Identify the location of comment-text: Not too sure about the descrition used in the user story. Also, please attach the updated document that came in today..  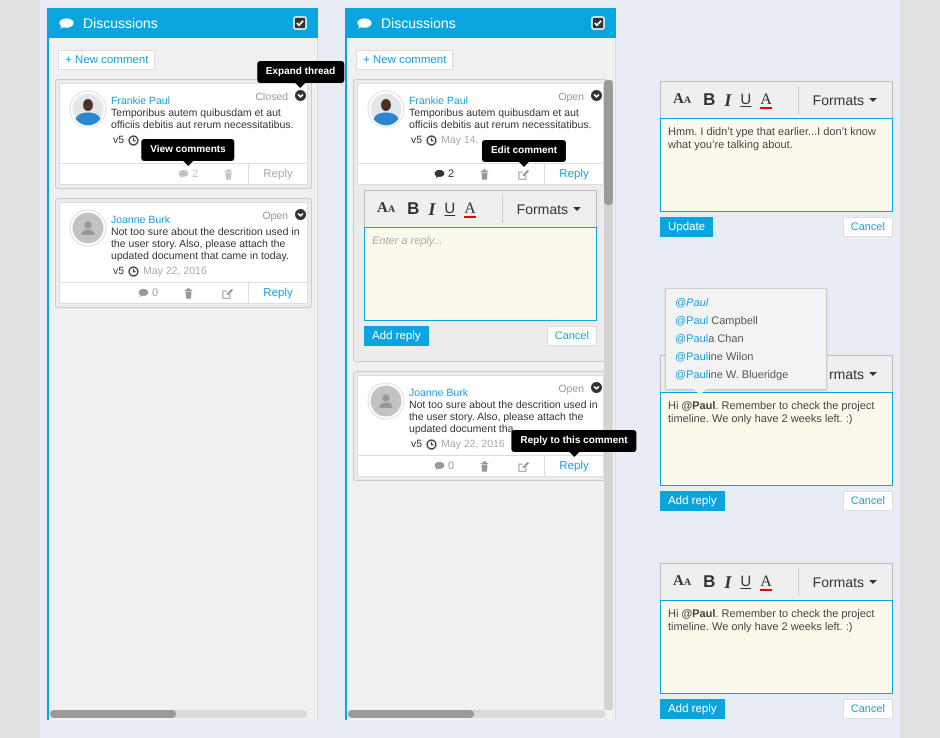
(206, 244).